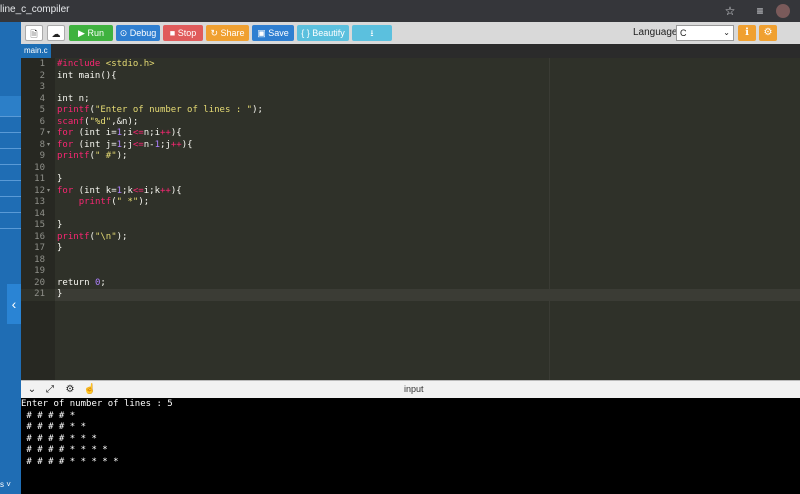 The width and height of the screenshot is (800, 494). Describe the element at coordinates (81, 284) in the screenshot. I see `code-line: return 0;` at that location.